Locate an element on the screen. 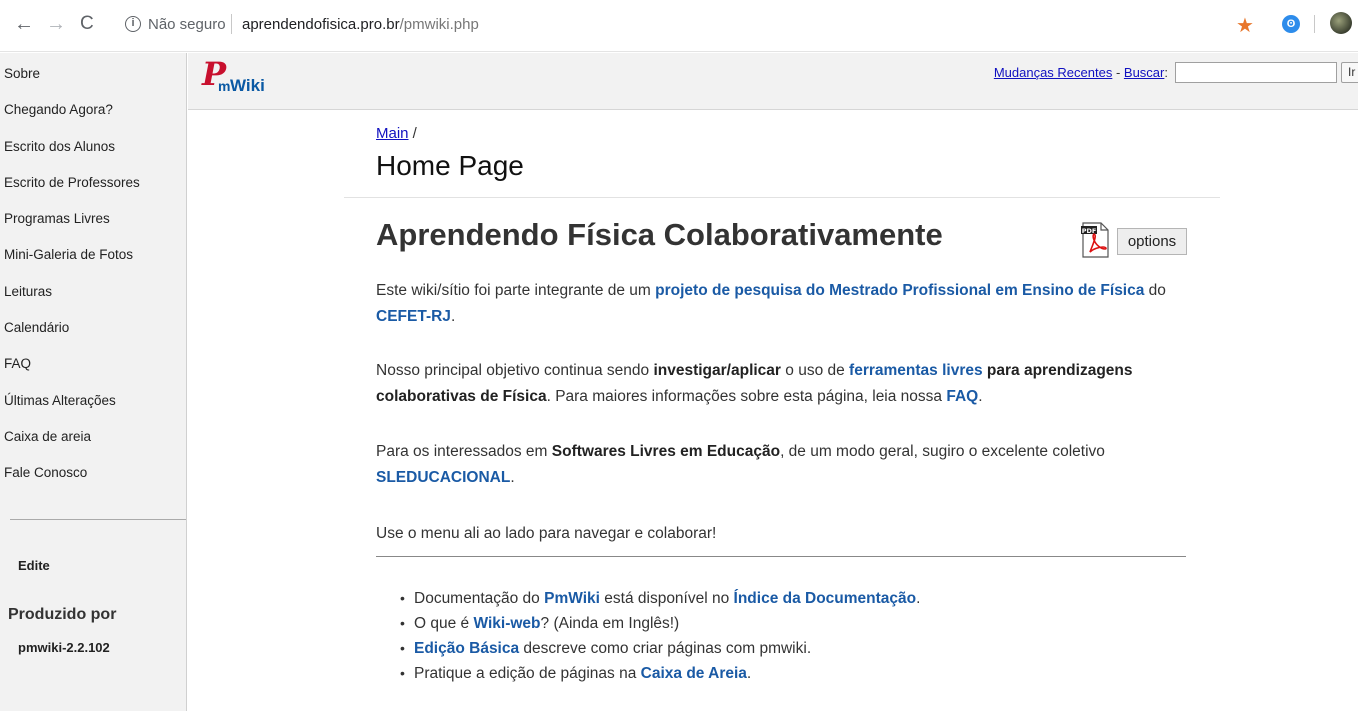 The height and width of the screenshot is (711, 1358). bookmark-star-icon: ★ is located at coordinates (1245, 25).